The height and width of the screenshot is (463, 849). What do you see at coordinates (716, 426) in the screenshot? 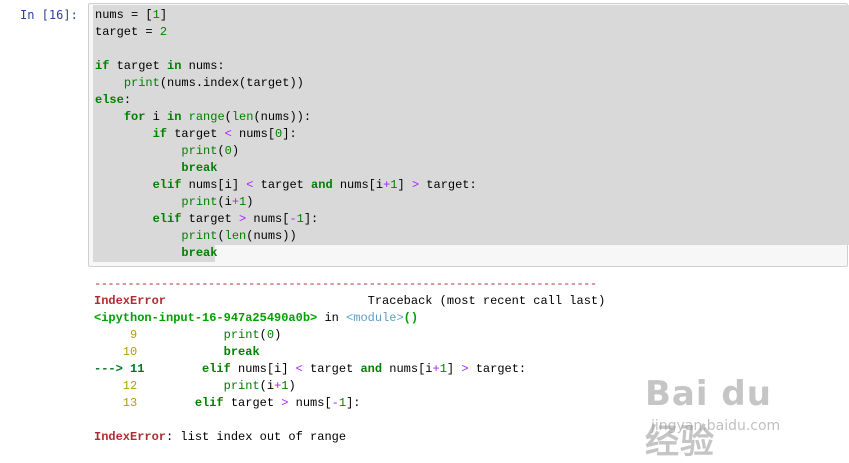
I see `watermark-url: jingyan.baidu.com` at bounding box center [716, 426].